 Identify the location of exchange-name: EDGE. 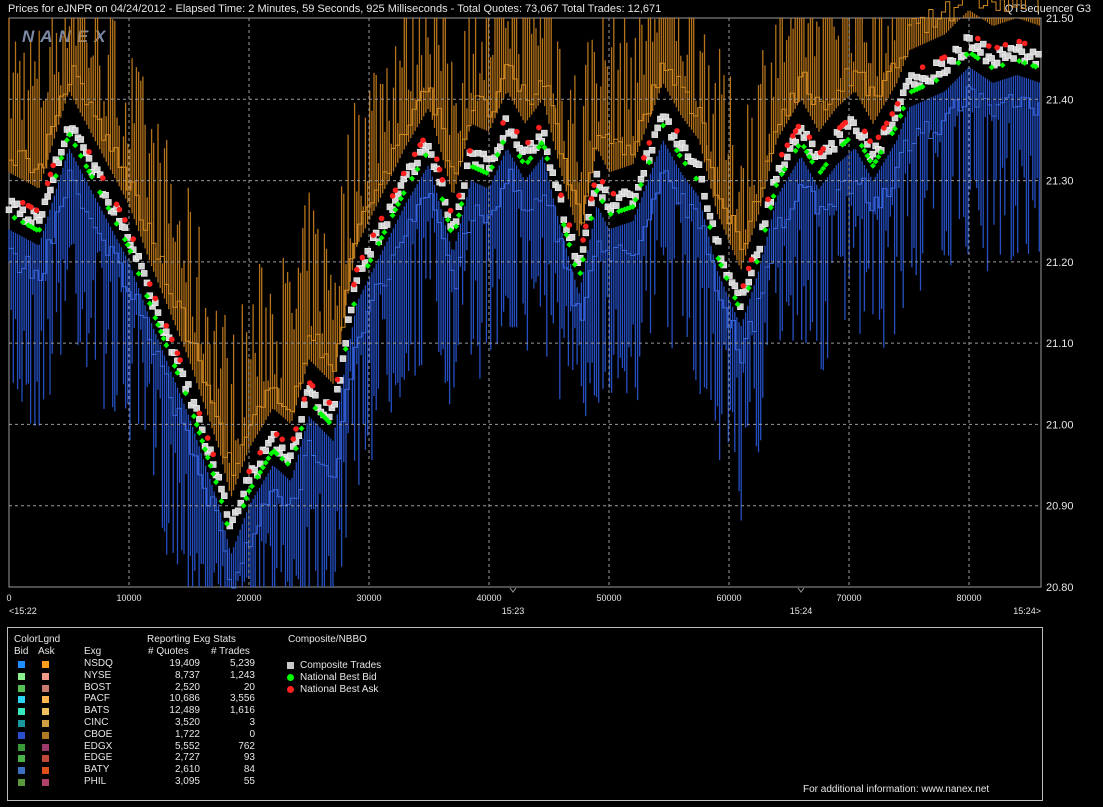
(98, 758).